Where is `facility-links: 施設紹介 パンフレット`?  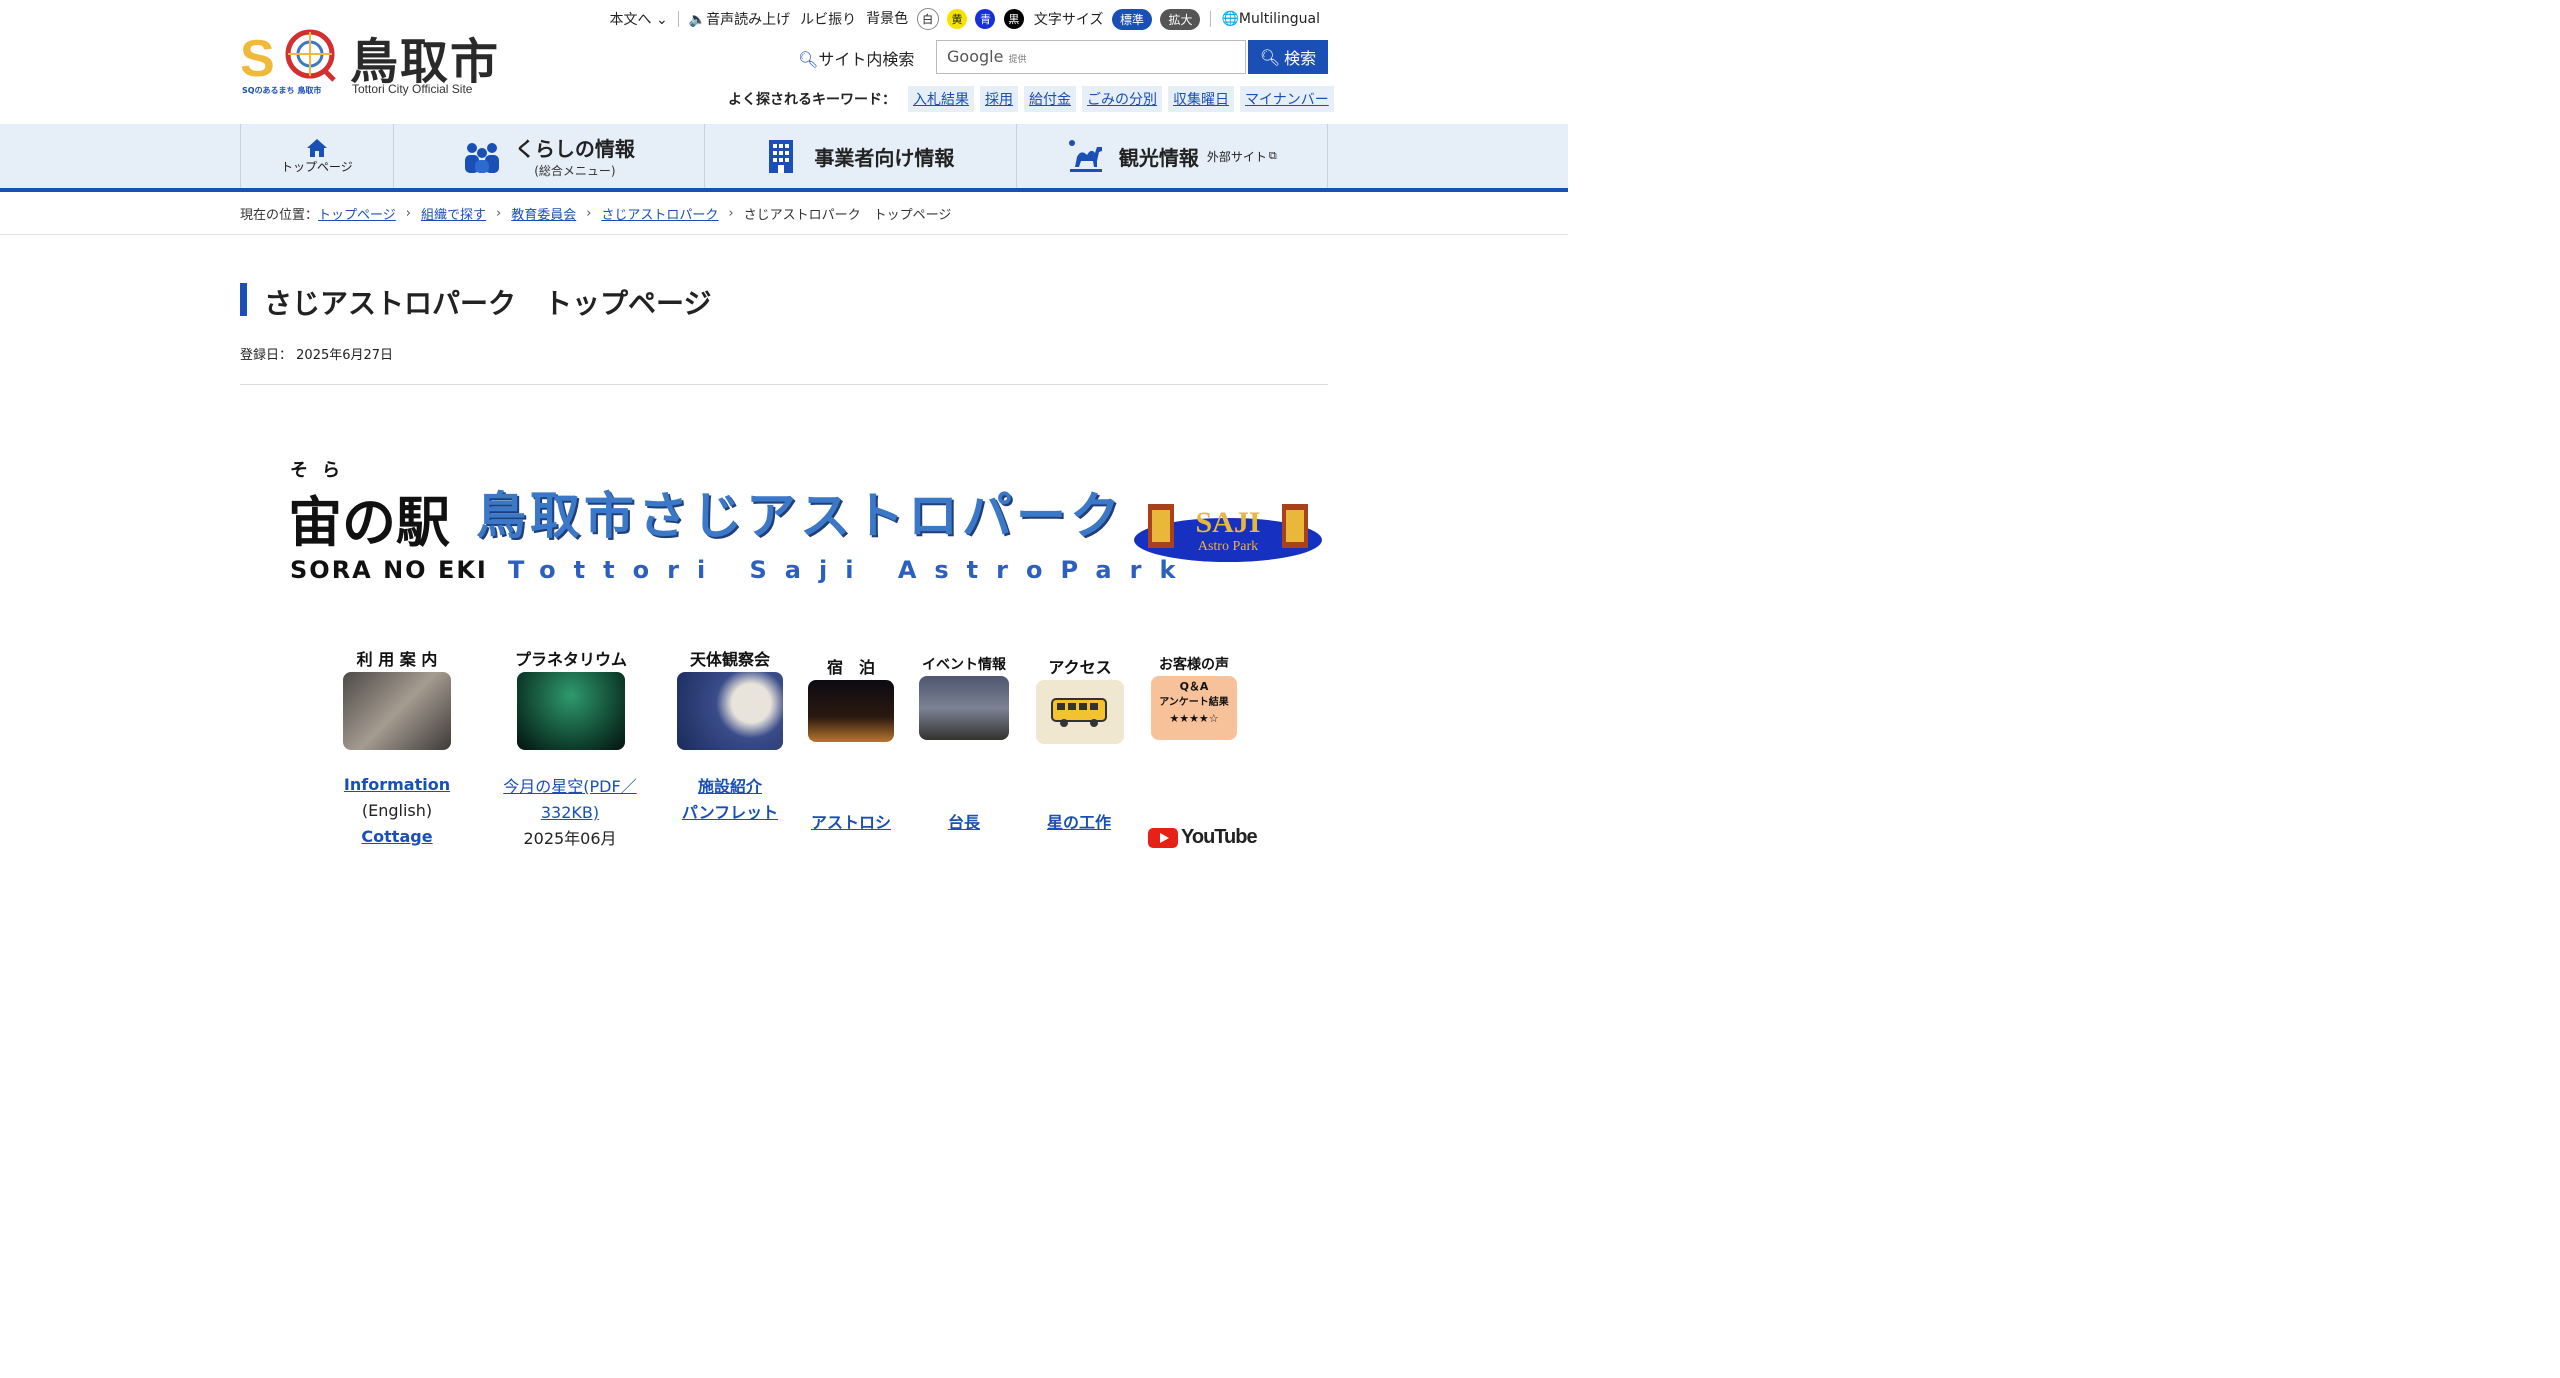 facility-links: 施設紹介 パンフレット is located at coordinates (730, 800).